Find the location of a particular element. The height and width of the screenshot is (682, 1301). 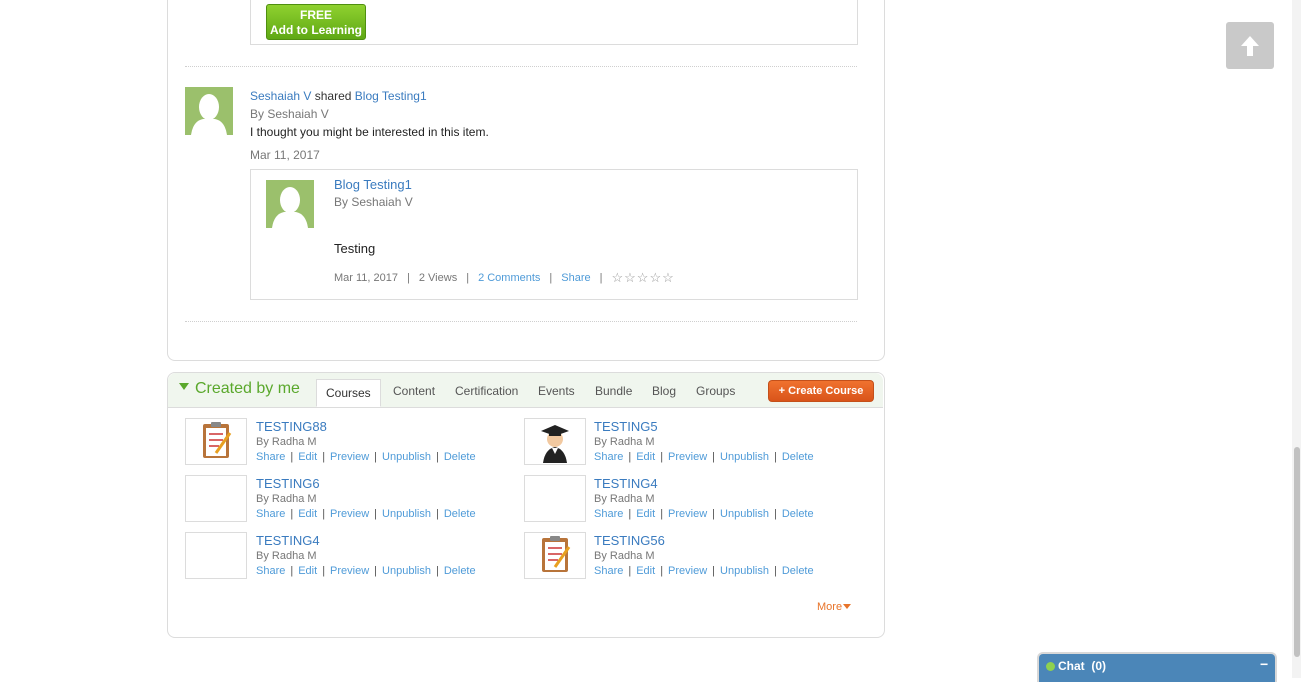

avatar is located at coordinates (209, 111).